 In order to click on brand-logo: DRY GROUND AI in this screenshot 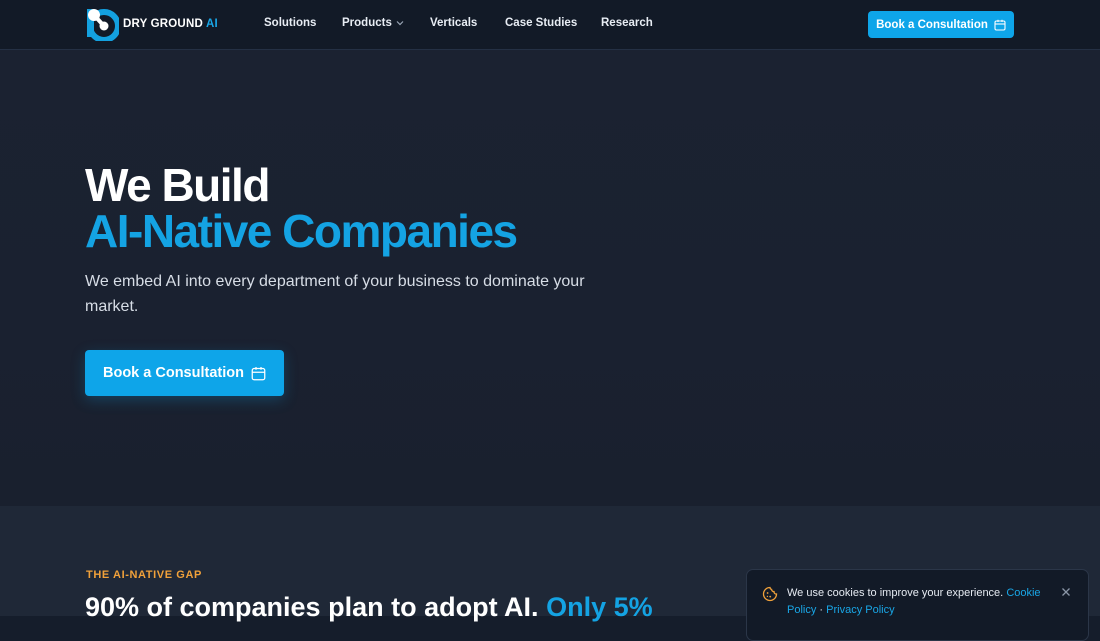, I will do `click(151, 24)`.